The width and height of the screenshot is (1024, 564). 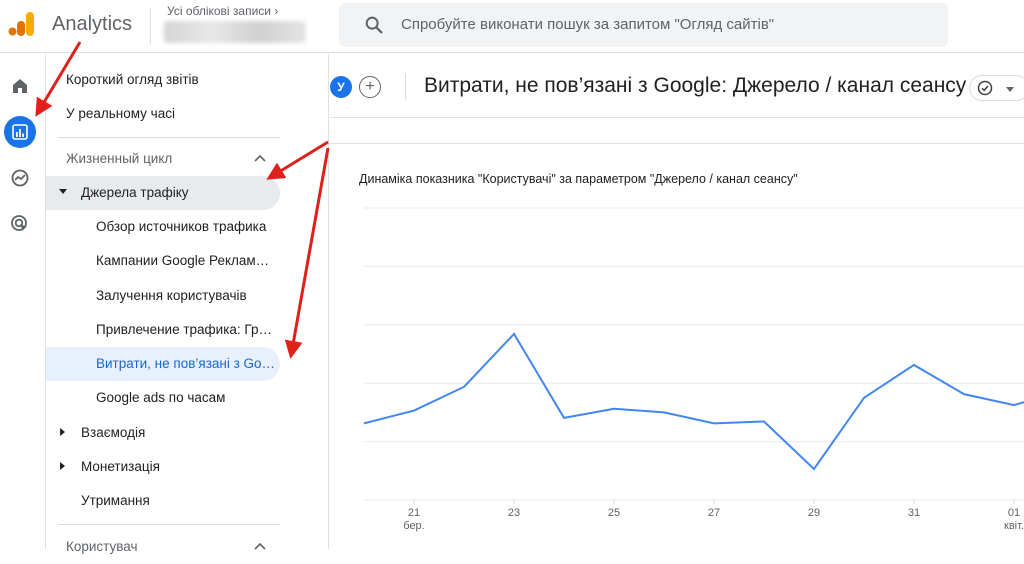 I want to click on nav-item-label: Google ads по часам, so click(x=161, y=397).